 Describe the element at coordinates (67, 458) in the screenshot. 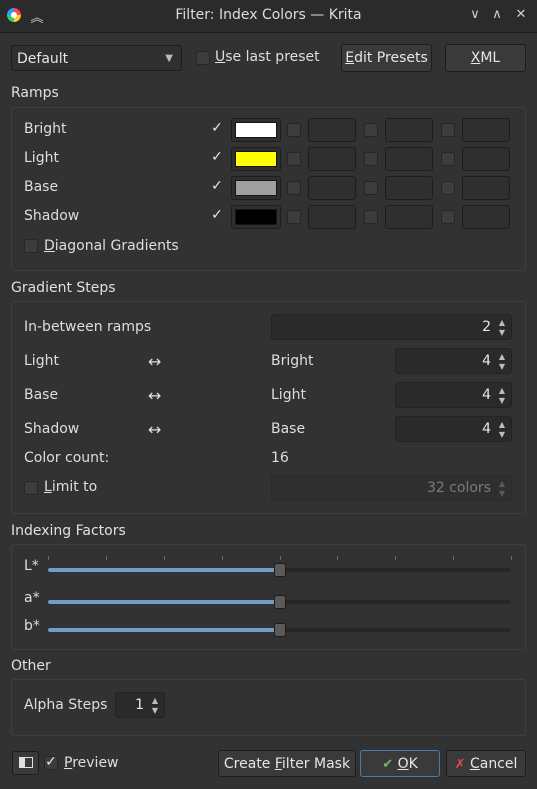

I see `color-count-label: Color count:` at that location.